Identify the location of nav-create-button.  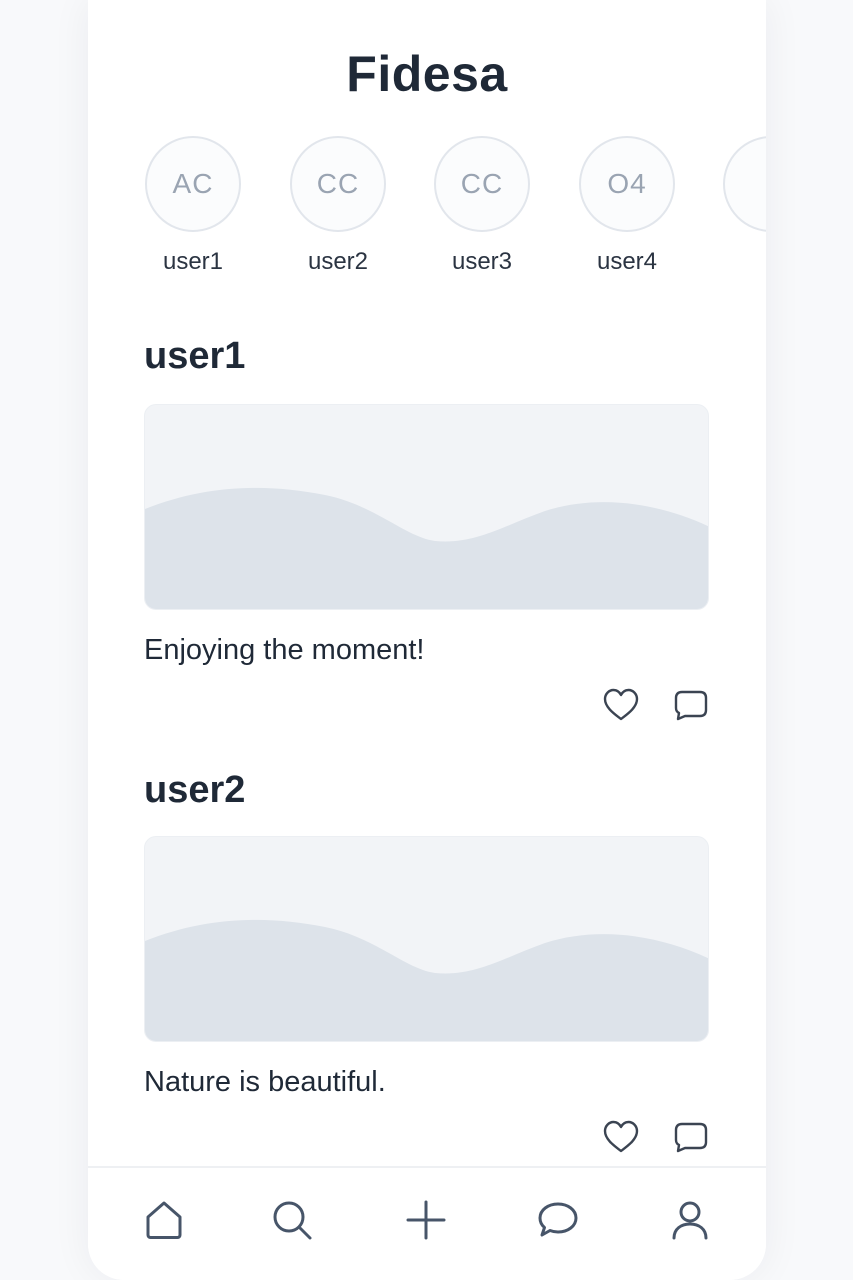
(426, 1220).